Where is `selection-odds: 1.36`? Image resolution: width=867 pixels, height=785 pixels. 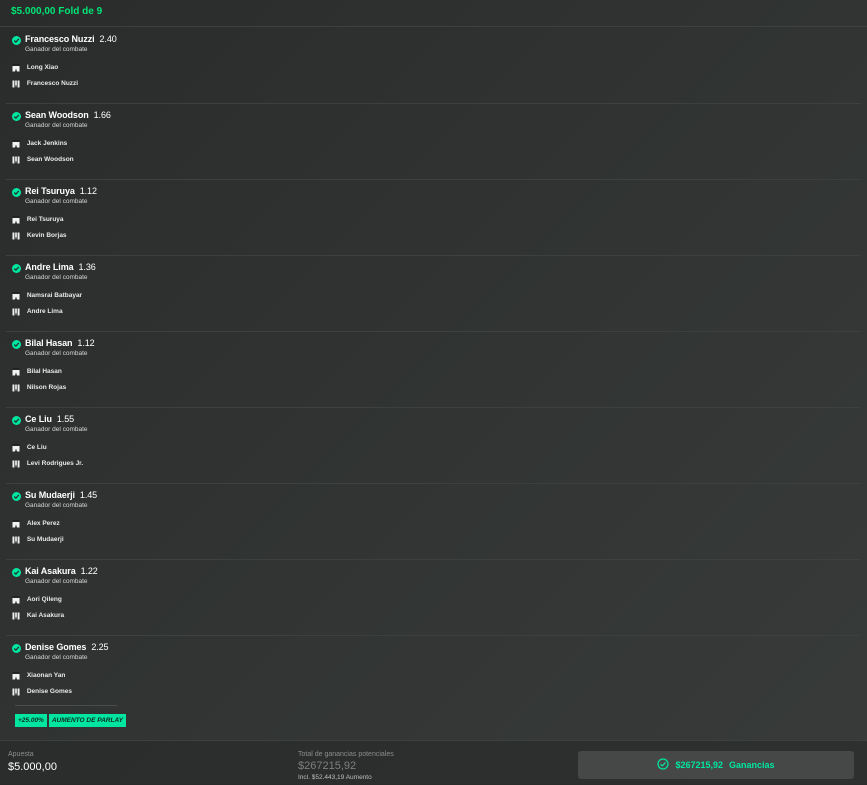 selection-odds: 1.36 is located at coordinates (87, 267).